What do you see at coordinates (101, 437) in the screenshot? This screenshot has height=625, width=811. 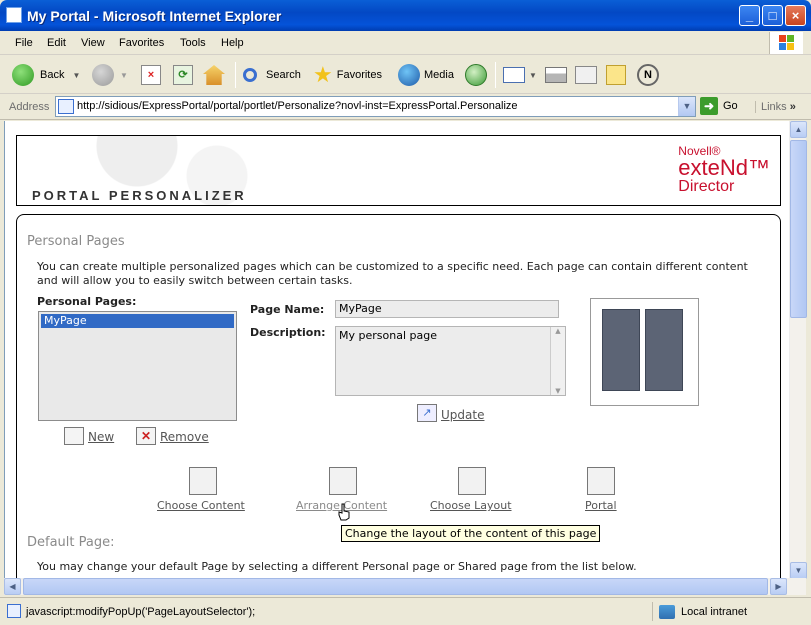 I see `new-link: New` at bounding box center [101, 437].